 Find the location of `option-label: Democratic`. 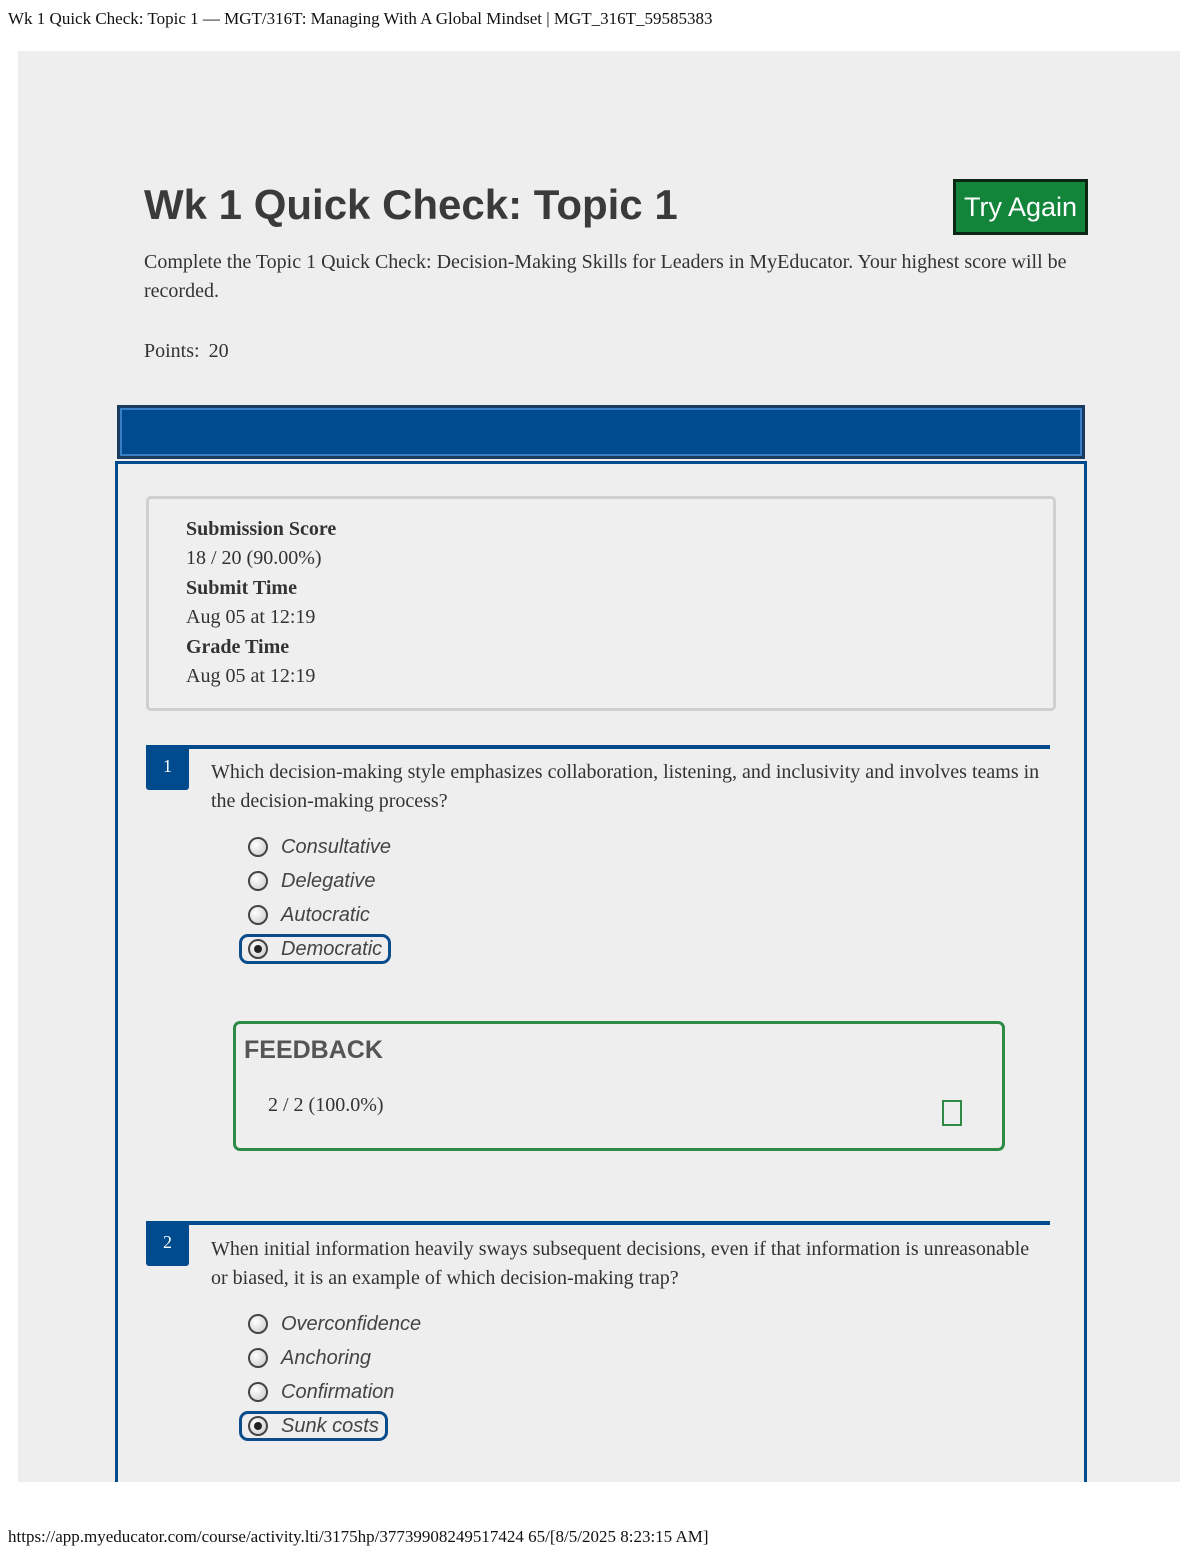

option-label: Democratic is located at coordinates (332, 948).